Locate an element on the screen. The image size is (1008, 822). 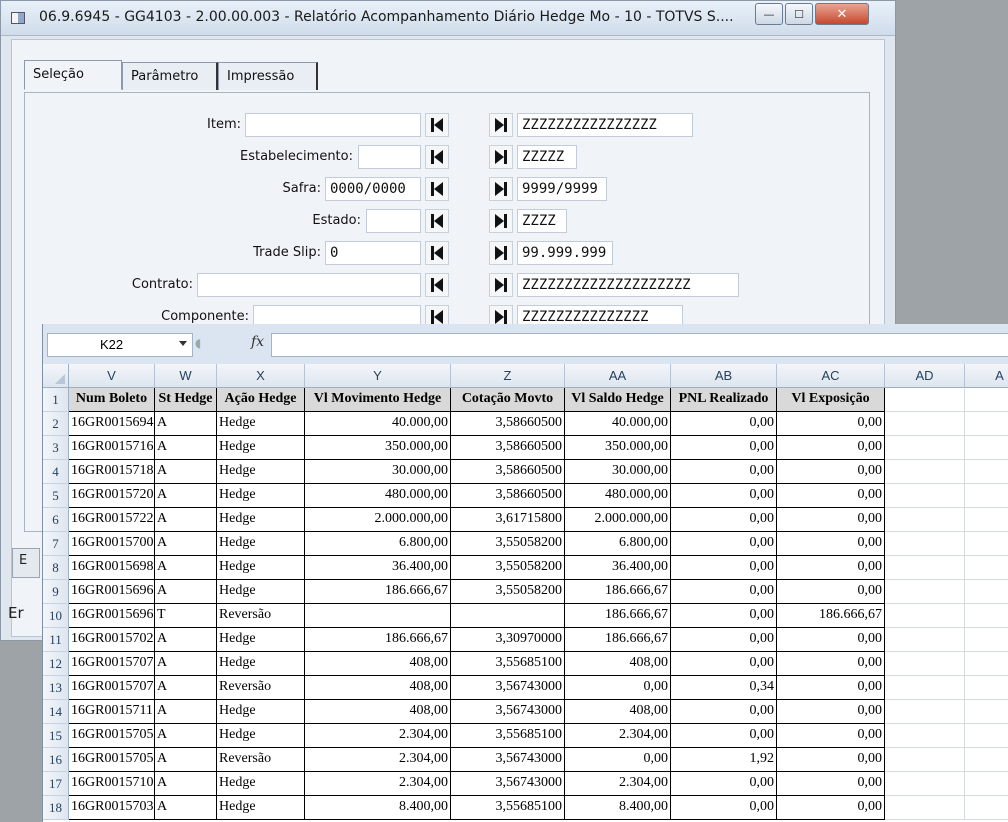
expand-handle: ◖ is located at coordinates (203, 345).